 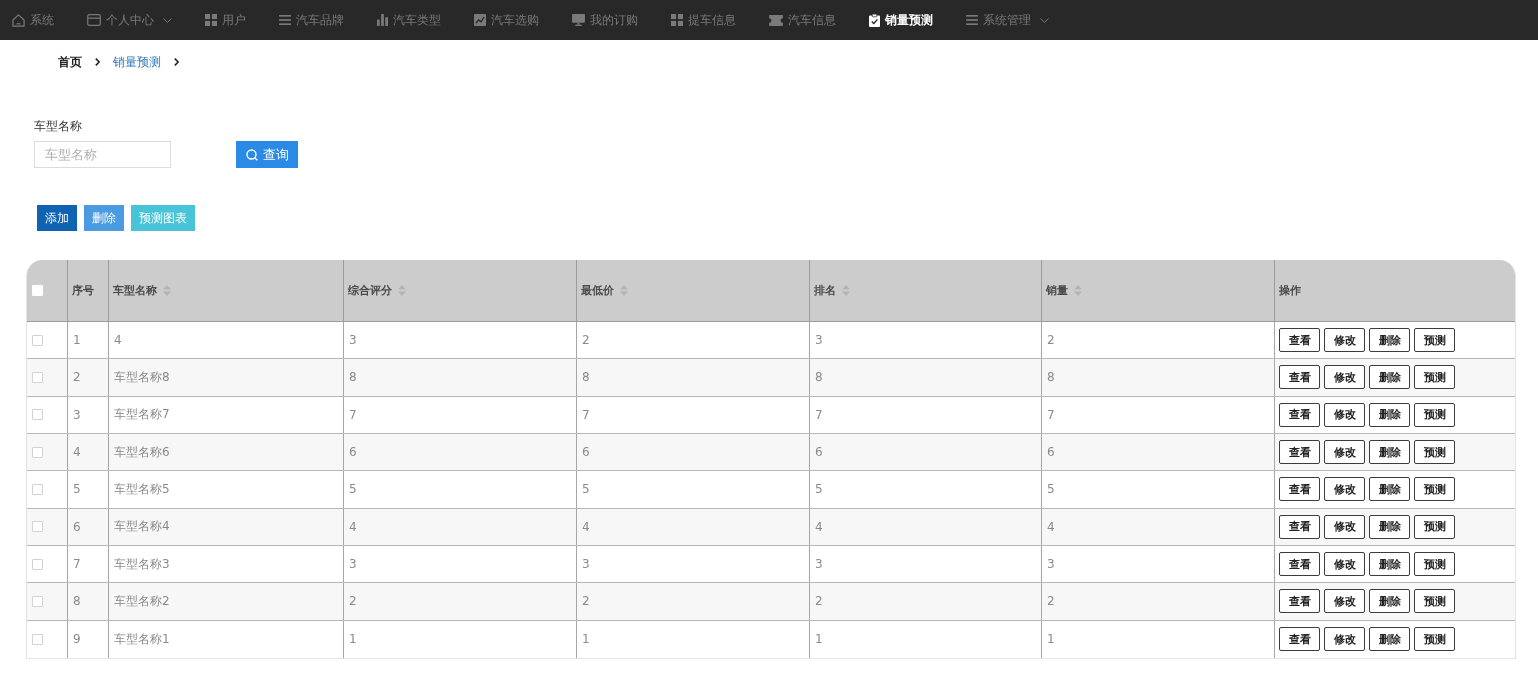 I want to click on column-header: 操作, so click(x=1290, y=290).